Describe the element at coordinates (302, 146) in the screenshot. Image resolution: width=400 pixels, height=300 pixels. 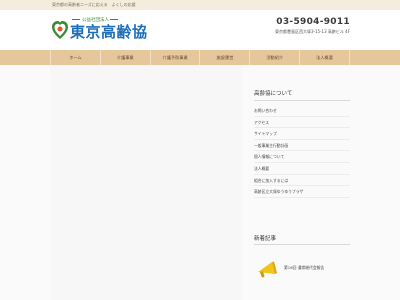
I see `sidebar-item-action-plan: 一般事業主行動計画` at that location.